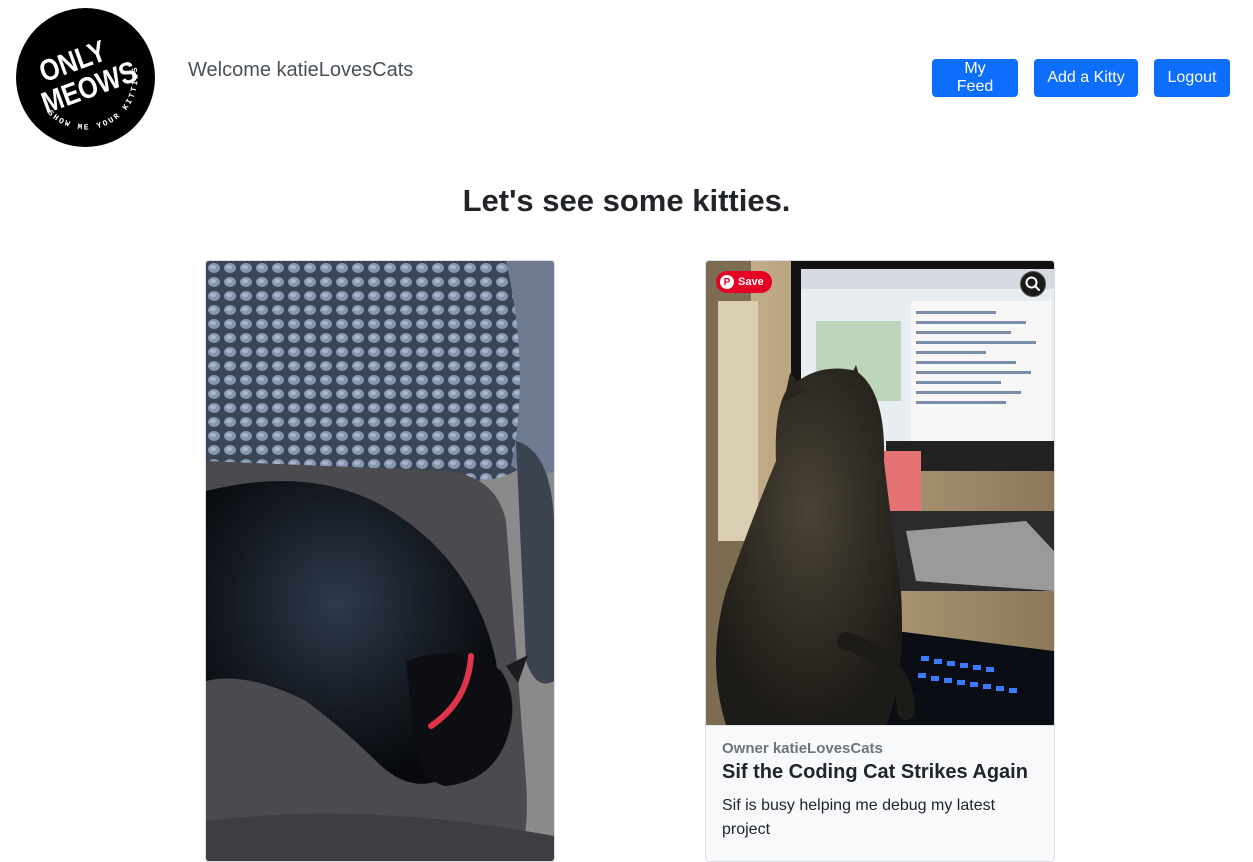 This screenshot has height=862, width=1253. Describe the element at coordinates (301, 70) in the screenshot. I see `welcome-message: Welcome katieLovesCats` at that location.